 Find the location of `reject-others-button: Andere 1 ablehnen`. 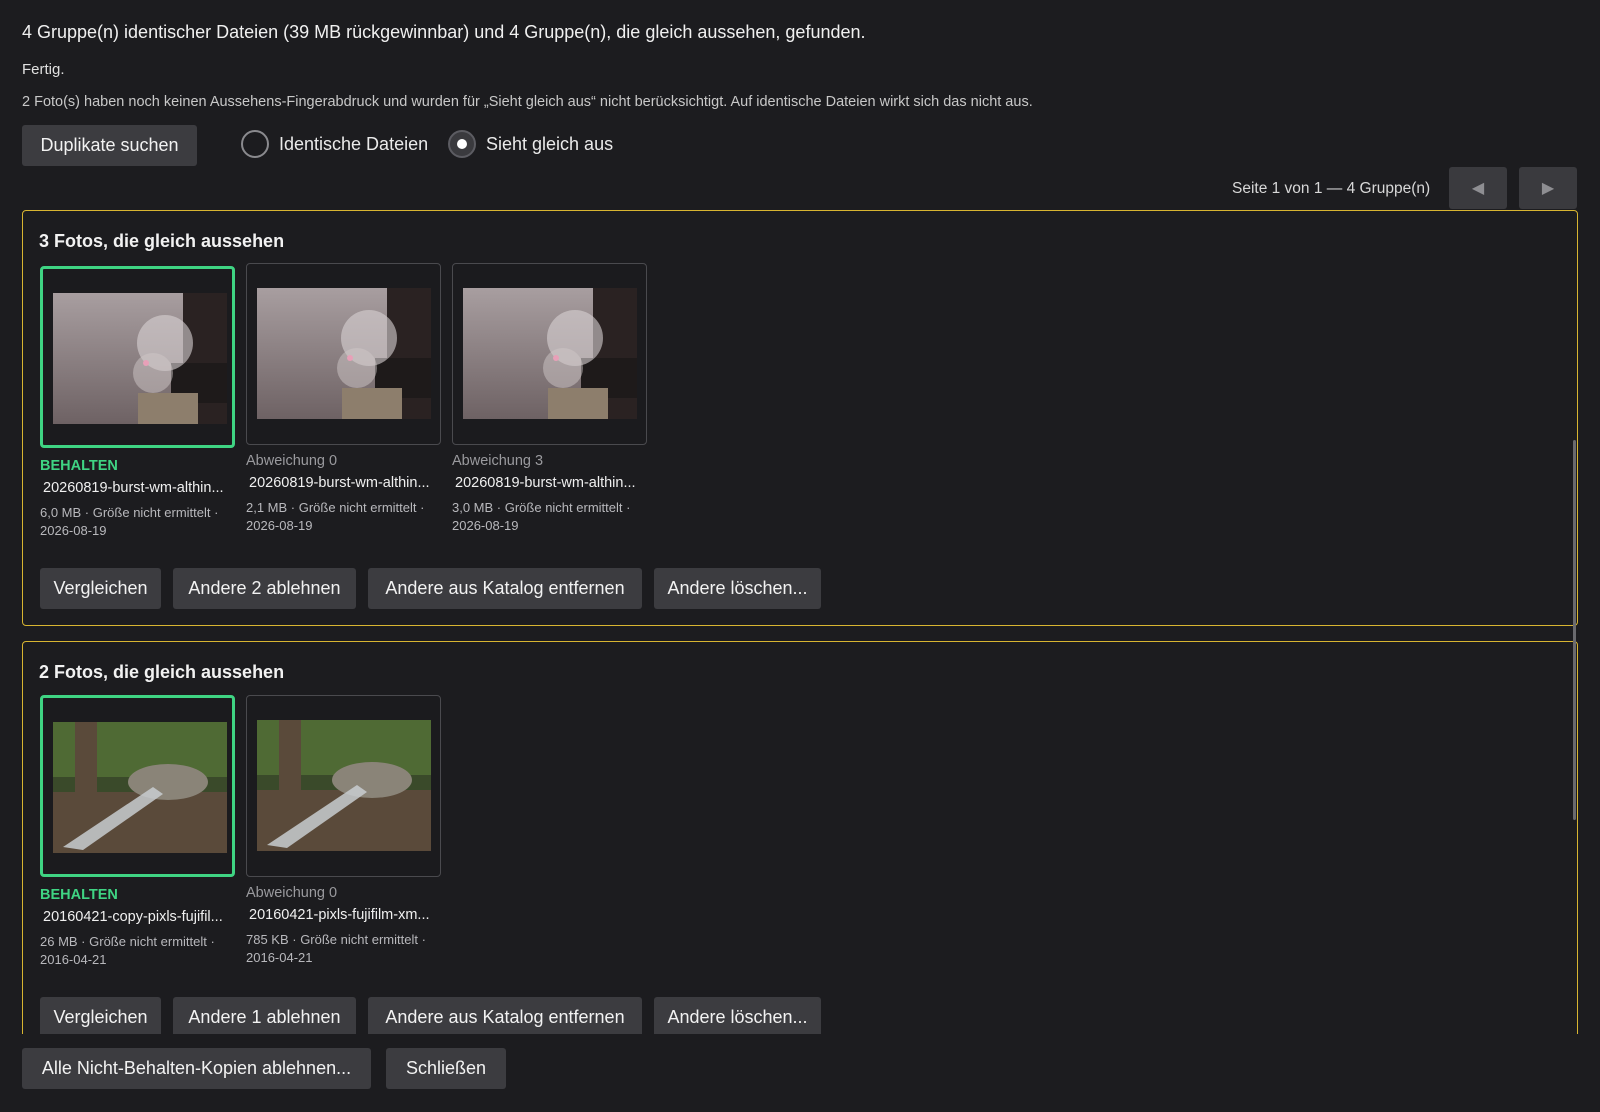

reject-others-button: Andere 1 ablehnen is located at coordinates (264, 1015).